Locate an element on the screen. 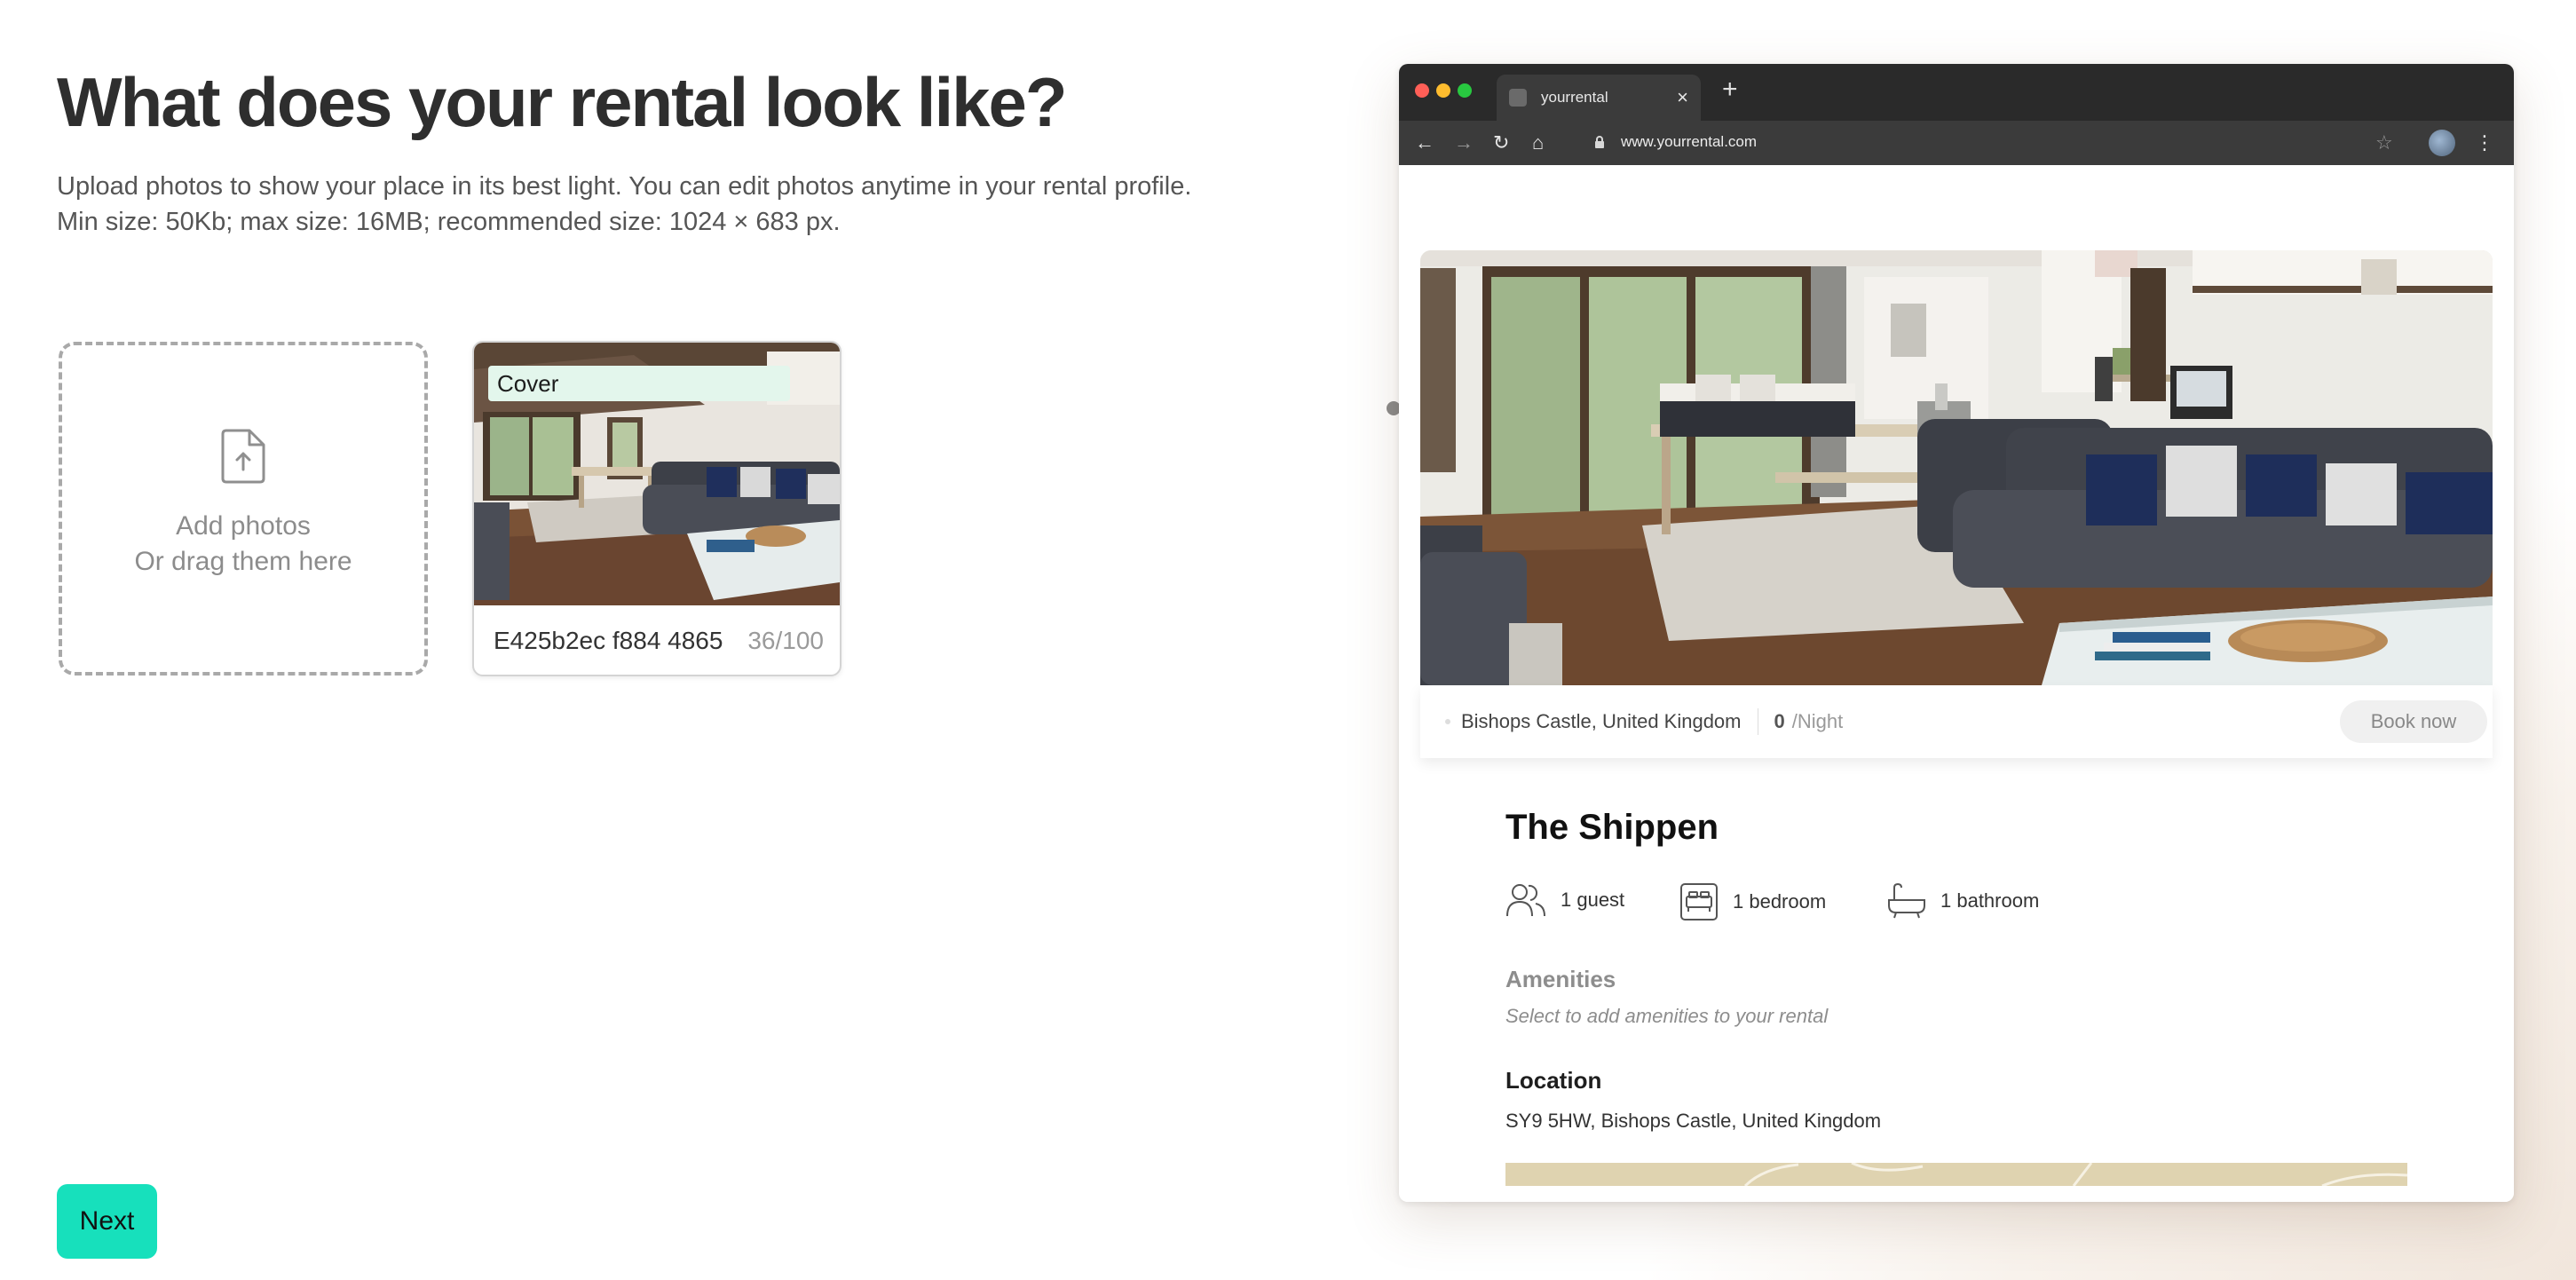 Image resolution: width=2576 pixels, height=1280 pixels. photo-caption-input is located at coordinates (617, 641).